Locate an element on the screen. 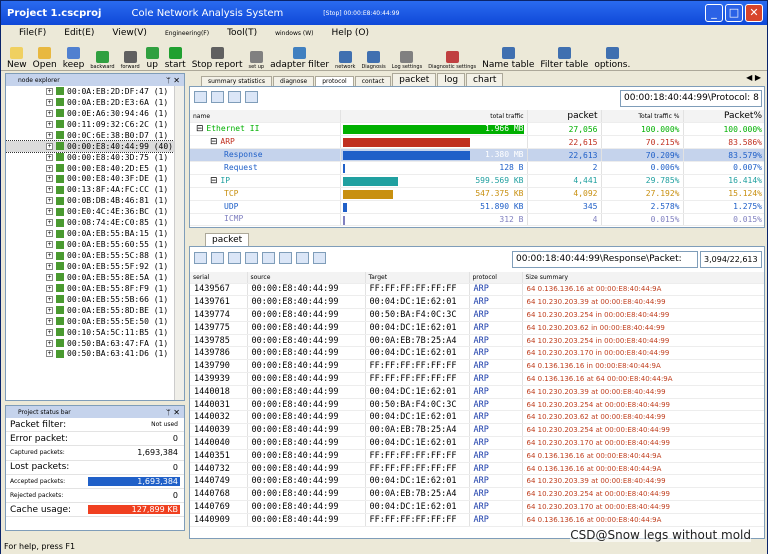 The width and height of the screenshot is (768, 554). toolbar-button: Diagnostic settings is located at coordinates (452, 60).